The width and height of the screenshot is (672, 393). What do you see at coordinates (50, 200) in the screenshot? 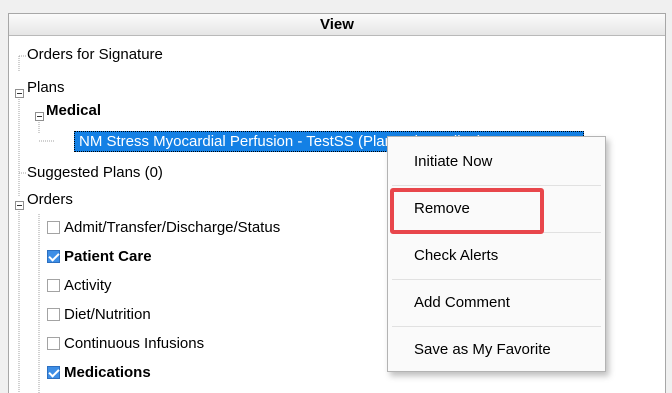
I see `tree-item-orders: Orders` at bounding box center [50, 200].